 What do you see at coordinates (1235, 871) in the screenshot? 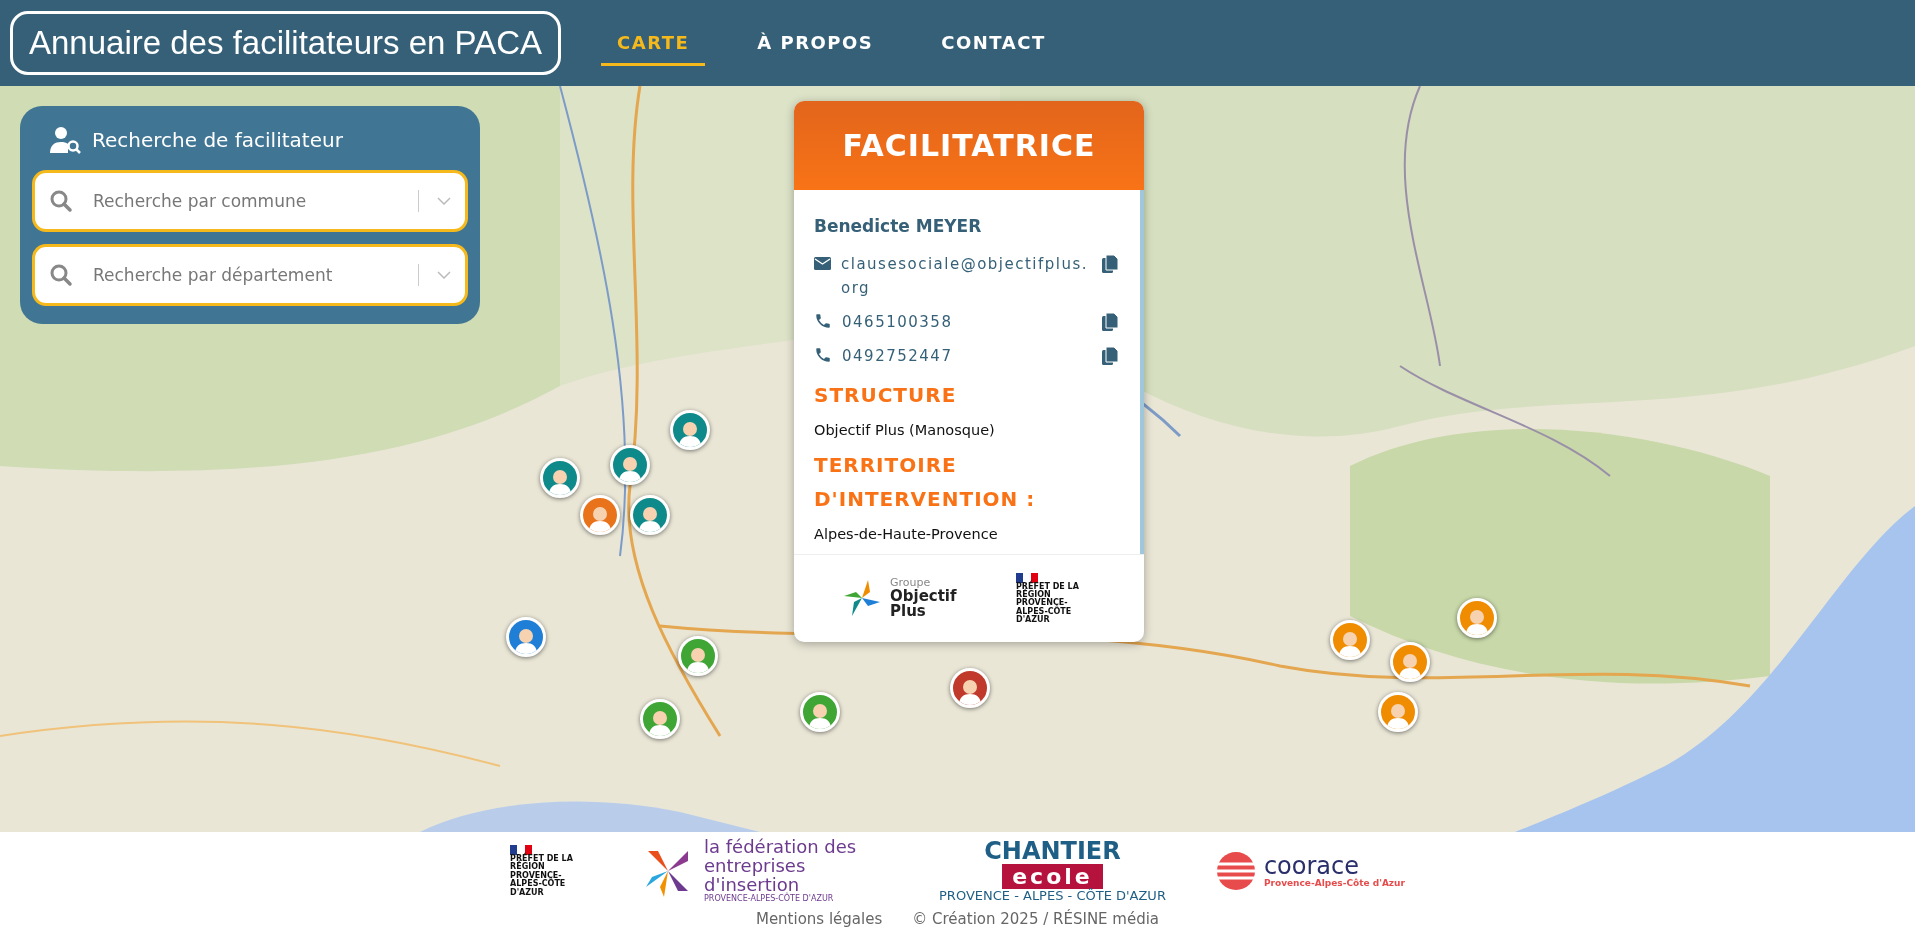
I see `striped-circle-icon` at bounding box center [1235, 871].